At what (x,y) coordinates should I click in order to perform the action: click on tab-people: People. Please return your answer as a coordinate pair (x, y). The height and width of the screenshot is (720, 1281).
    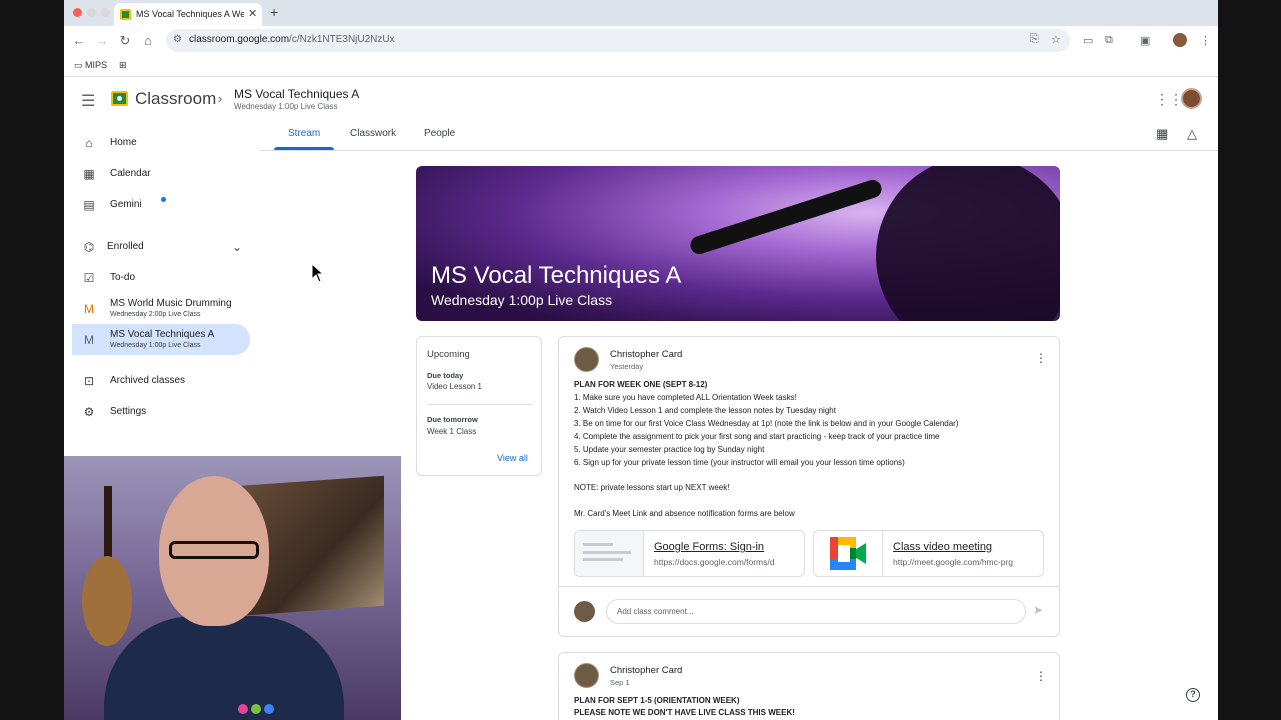
    Looking at the image, I should click on (439, 133).